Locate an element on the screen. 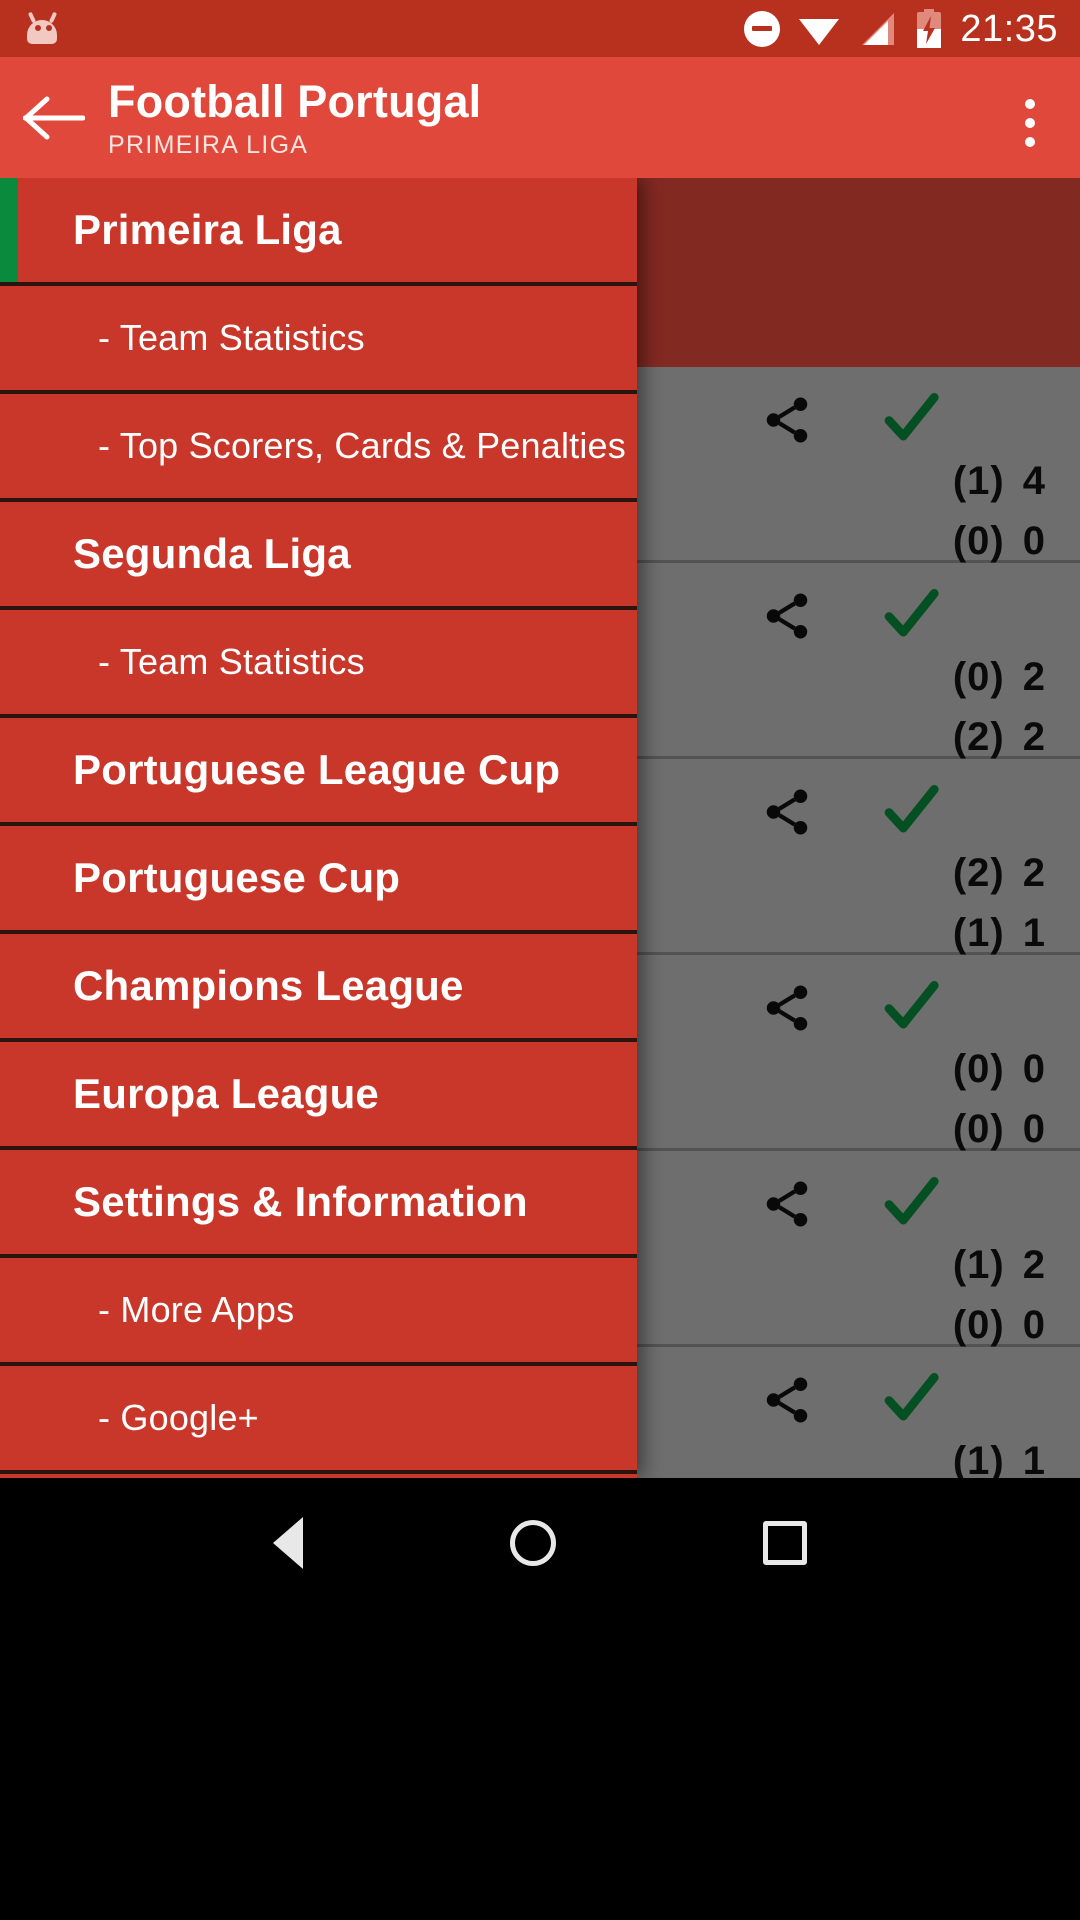 The height and width of the screenshot is (1920, 1080). nav-home-icon is located at coordinates (532, 1543).